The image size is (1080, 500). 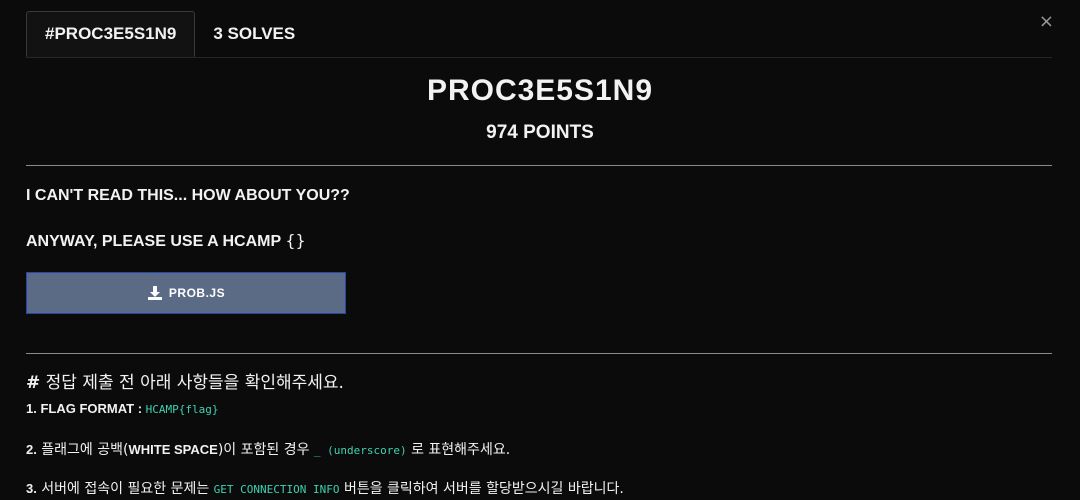 I want to click on rule-text: 버튼을 클릭하여 서버를 할당받으시길 바랍니다., so click(x=481, y=489).